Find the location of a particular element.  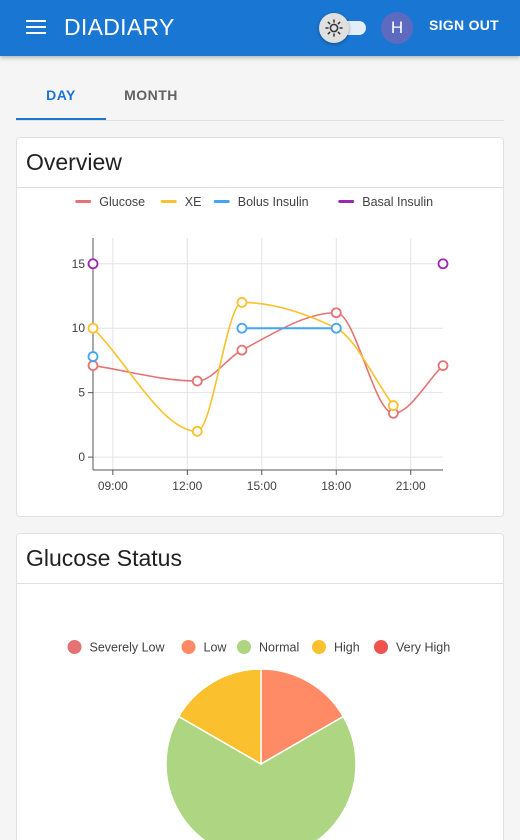

x-tick-label: 12:00 is located at coordinates (187, 486).